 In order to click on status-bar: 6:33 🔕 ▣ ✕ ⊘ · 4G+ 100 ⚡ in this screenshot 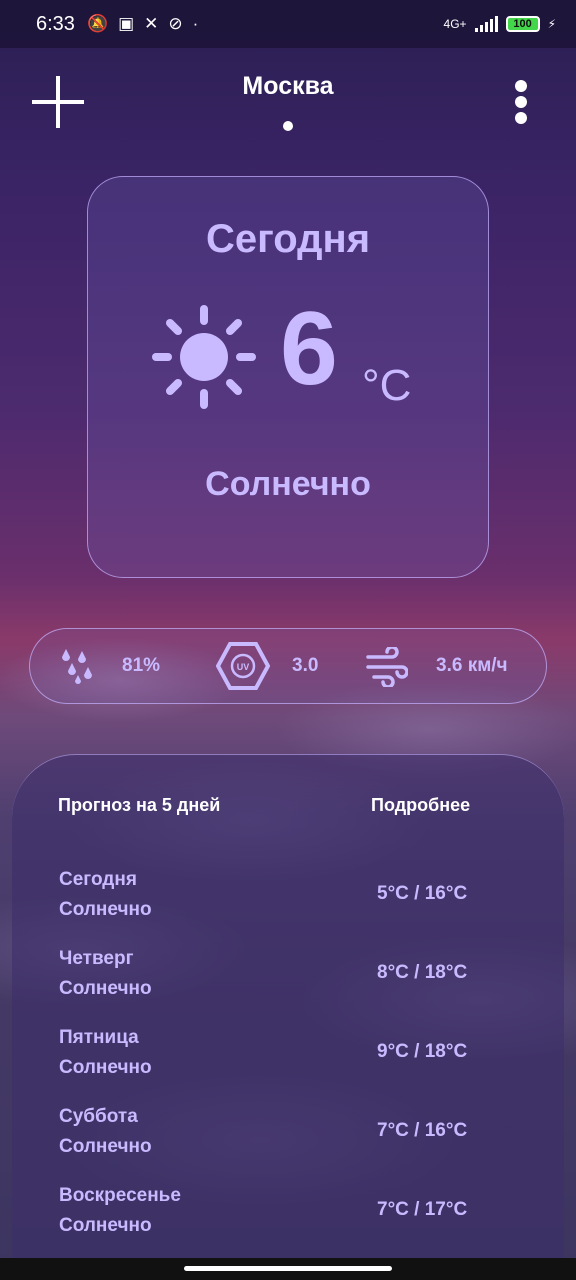, I will do `click(288, 24)`.